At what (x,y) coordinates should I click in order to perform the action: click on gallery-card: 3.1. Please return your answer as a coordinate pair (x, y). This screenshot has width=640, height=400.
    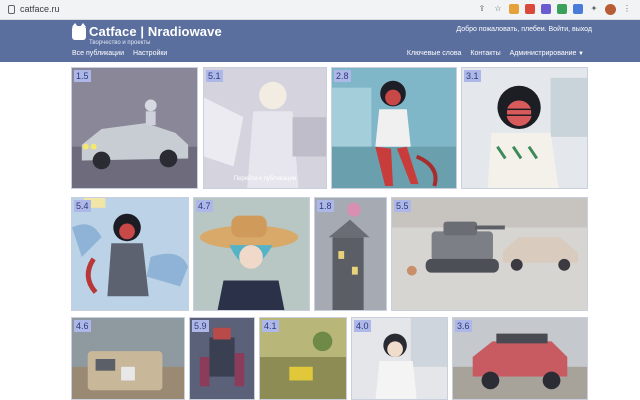
    Looking at the image, I should click on (524, 128).